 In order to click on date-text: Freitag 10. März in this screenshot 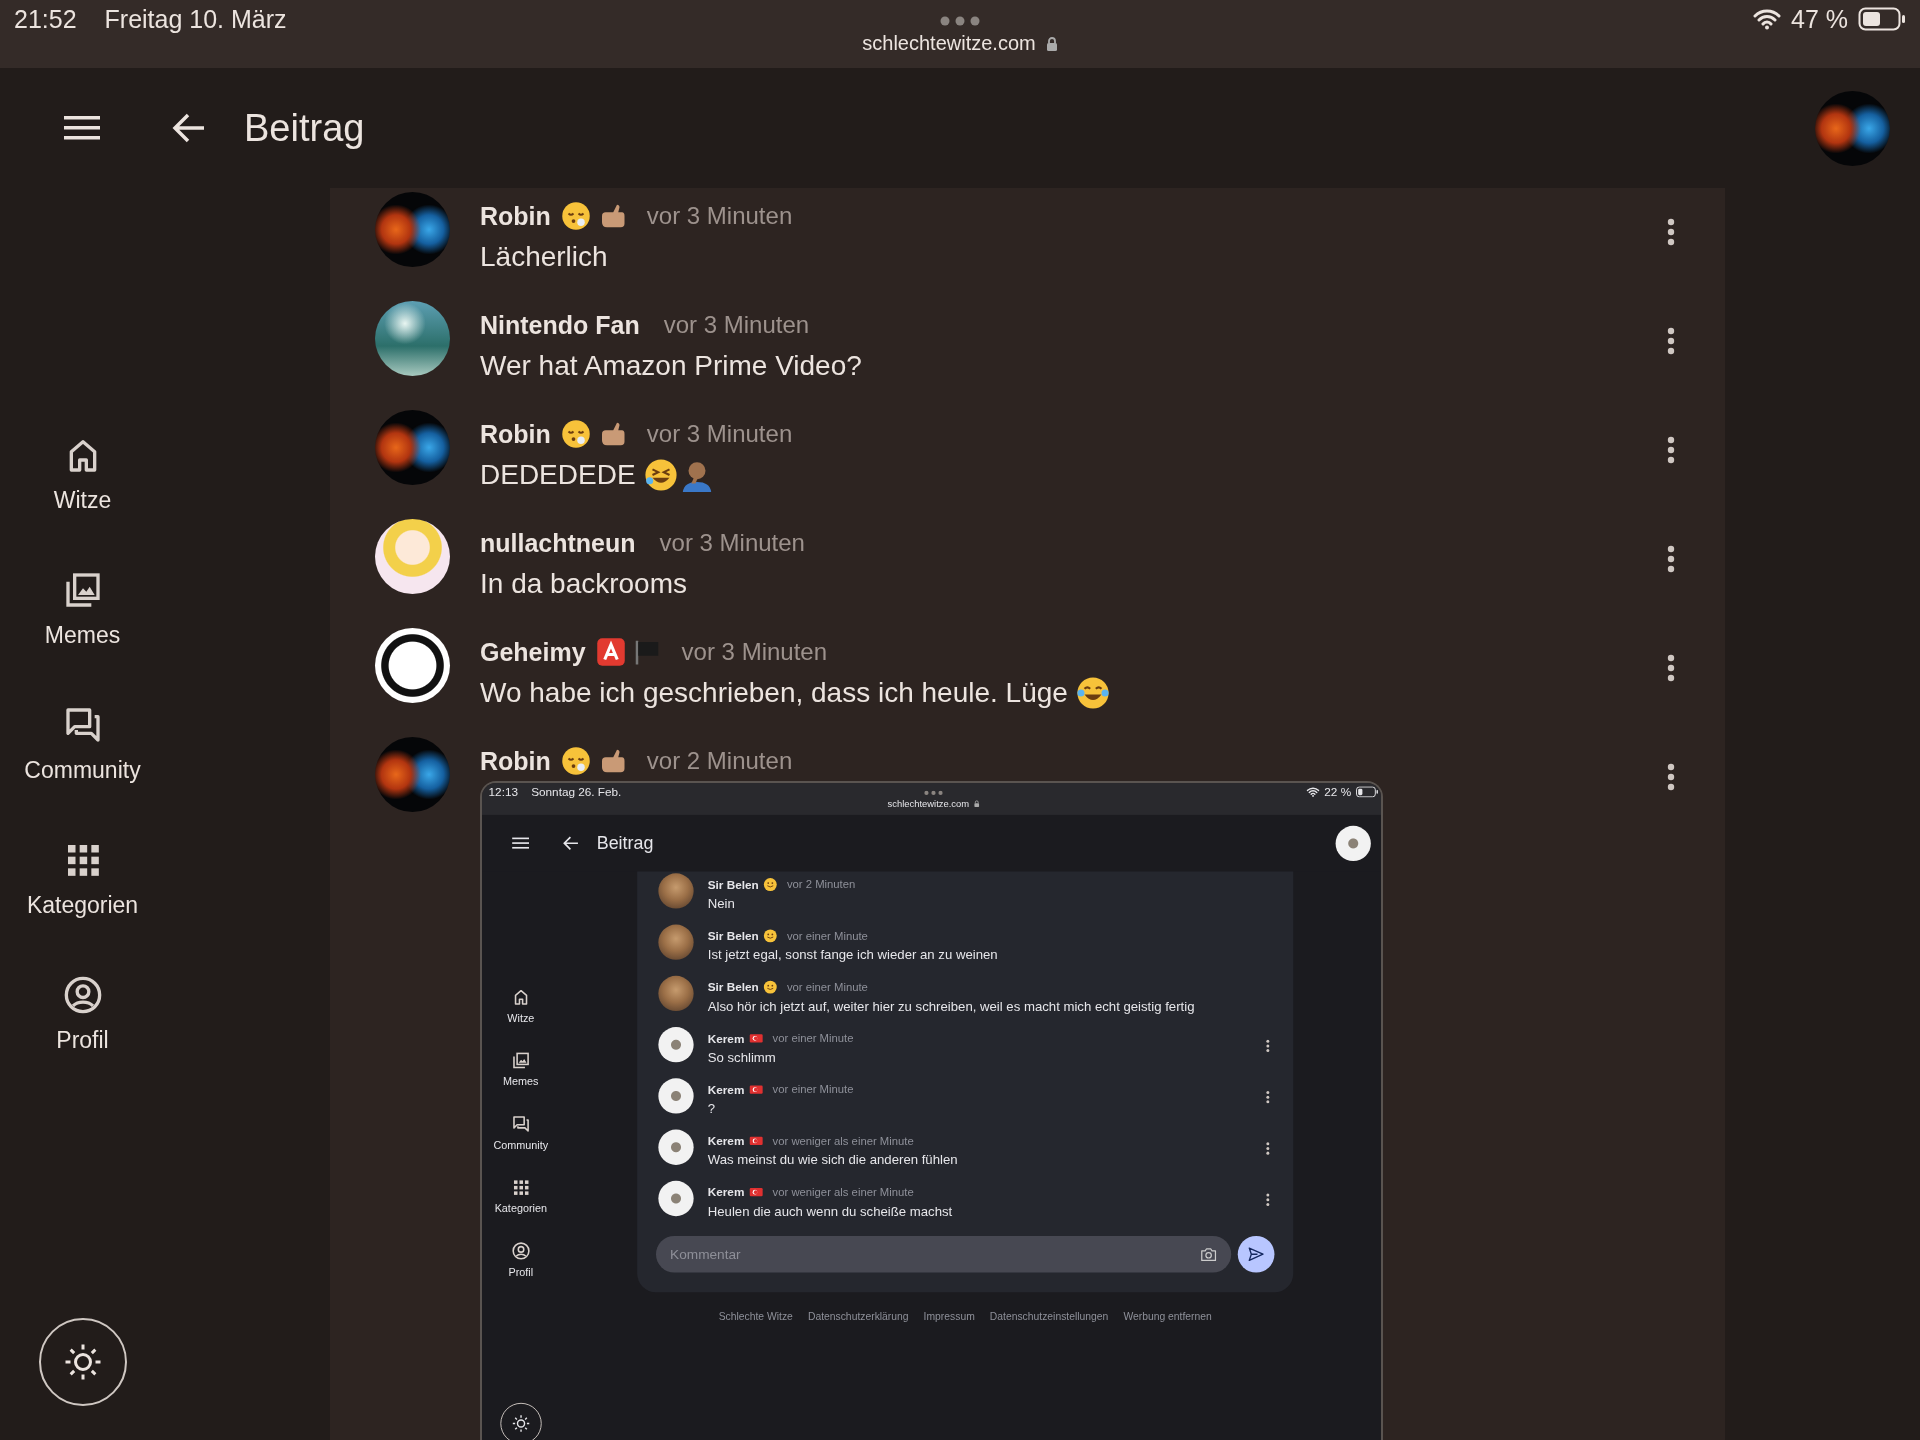, I will do `click(195, 19)`.